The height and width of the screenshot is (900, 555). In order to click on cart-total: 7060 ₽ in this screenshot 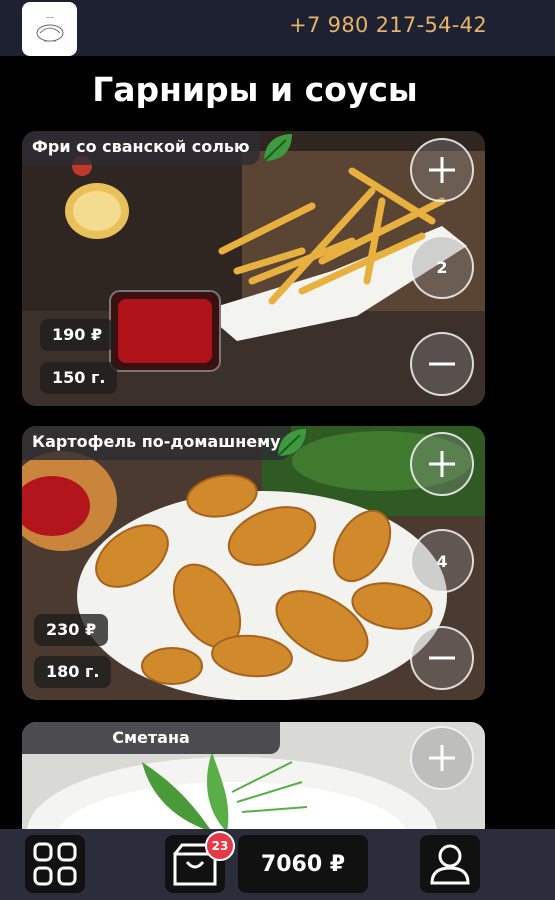, I will do `click(303, 864)`.